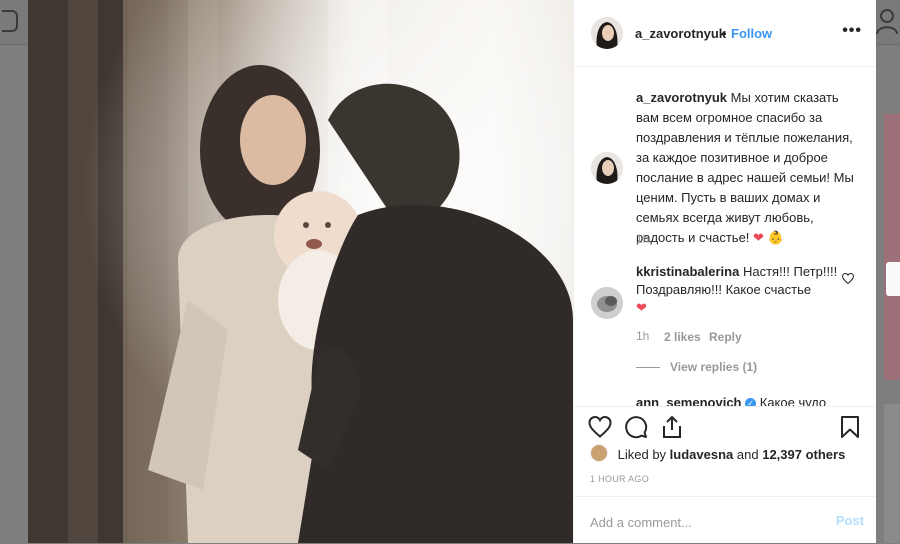 The height and width of the screenshot is (544, 900). I want to click on more-icon: •••, so click(852, 31).